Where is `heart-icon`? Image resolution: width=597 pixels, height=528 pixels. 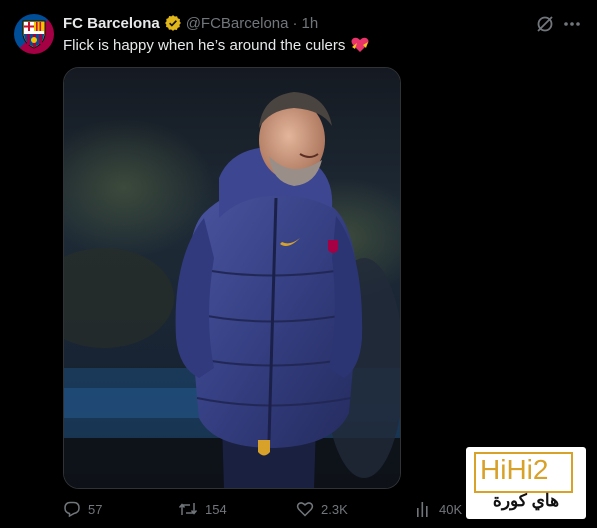 heart-icon is located at coordinates (305, 509).